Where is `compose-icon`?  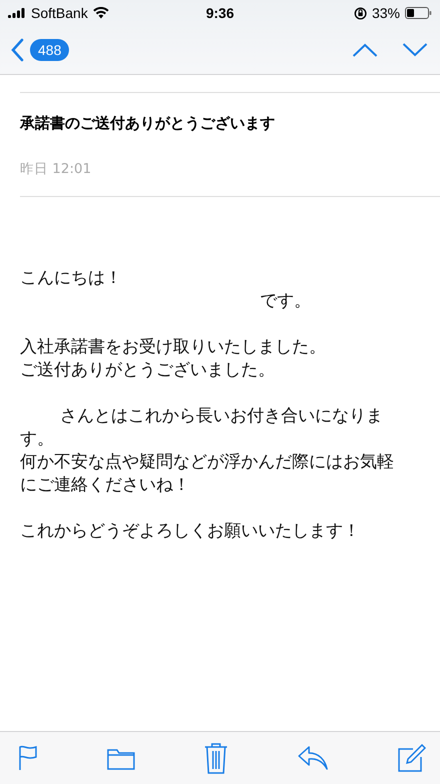 compose-icon is located at coordinates (412, 758).